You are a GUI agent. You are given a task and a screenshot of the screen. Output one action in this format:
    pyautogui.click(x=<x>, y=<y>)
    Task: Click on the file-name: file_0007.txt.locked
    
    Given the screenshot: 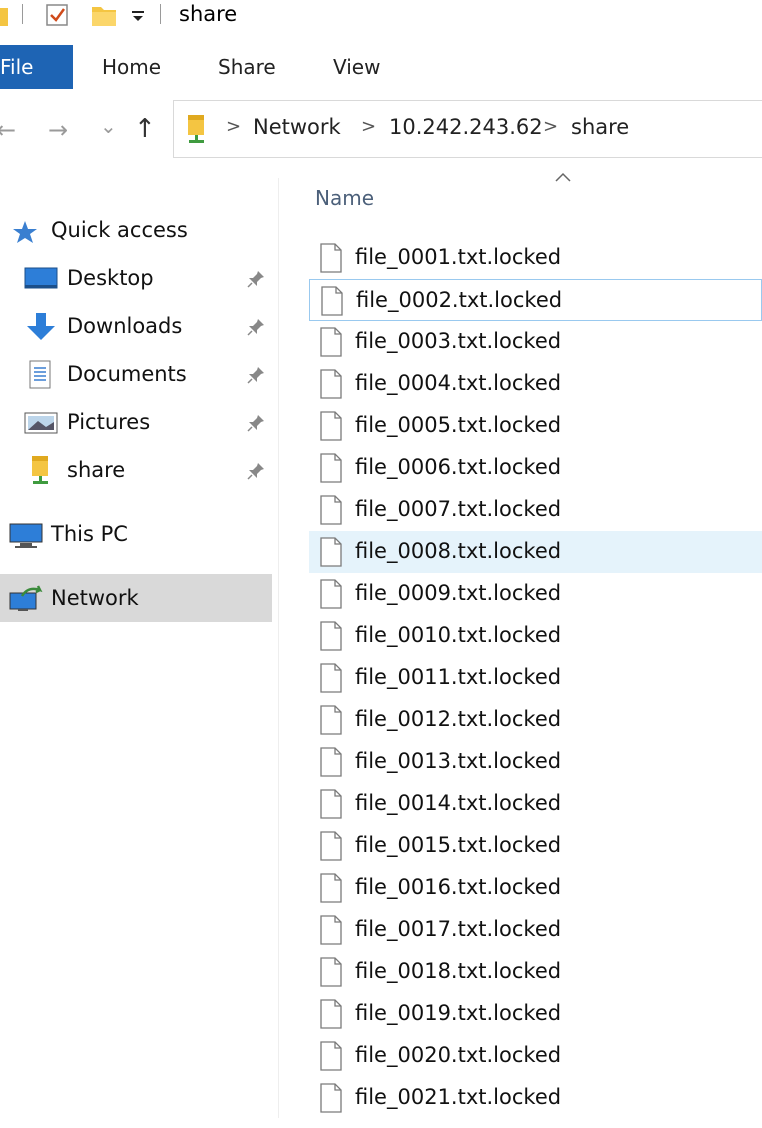 What is the action you would take?
    pyautogui.click(x=458, y=509)
    